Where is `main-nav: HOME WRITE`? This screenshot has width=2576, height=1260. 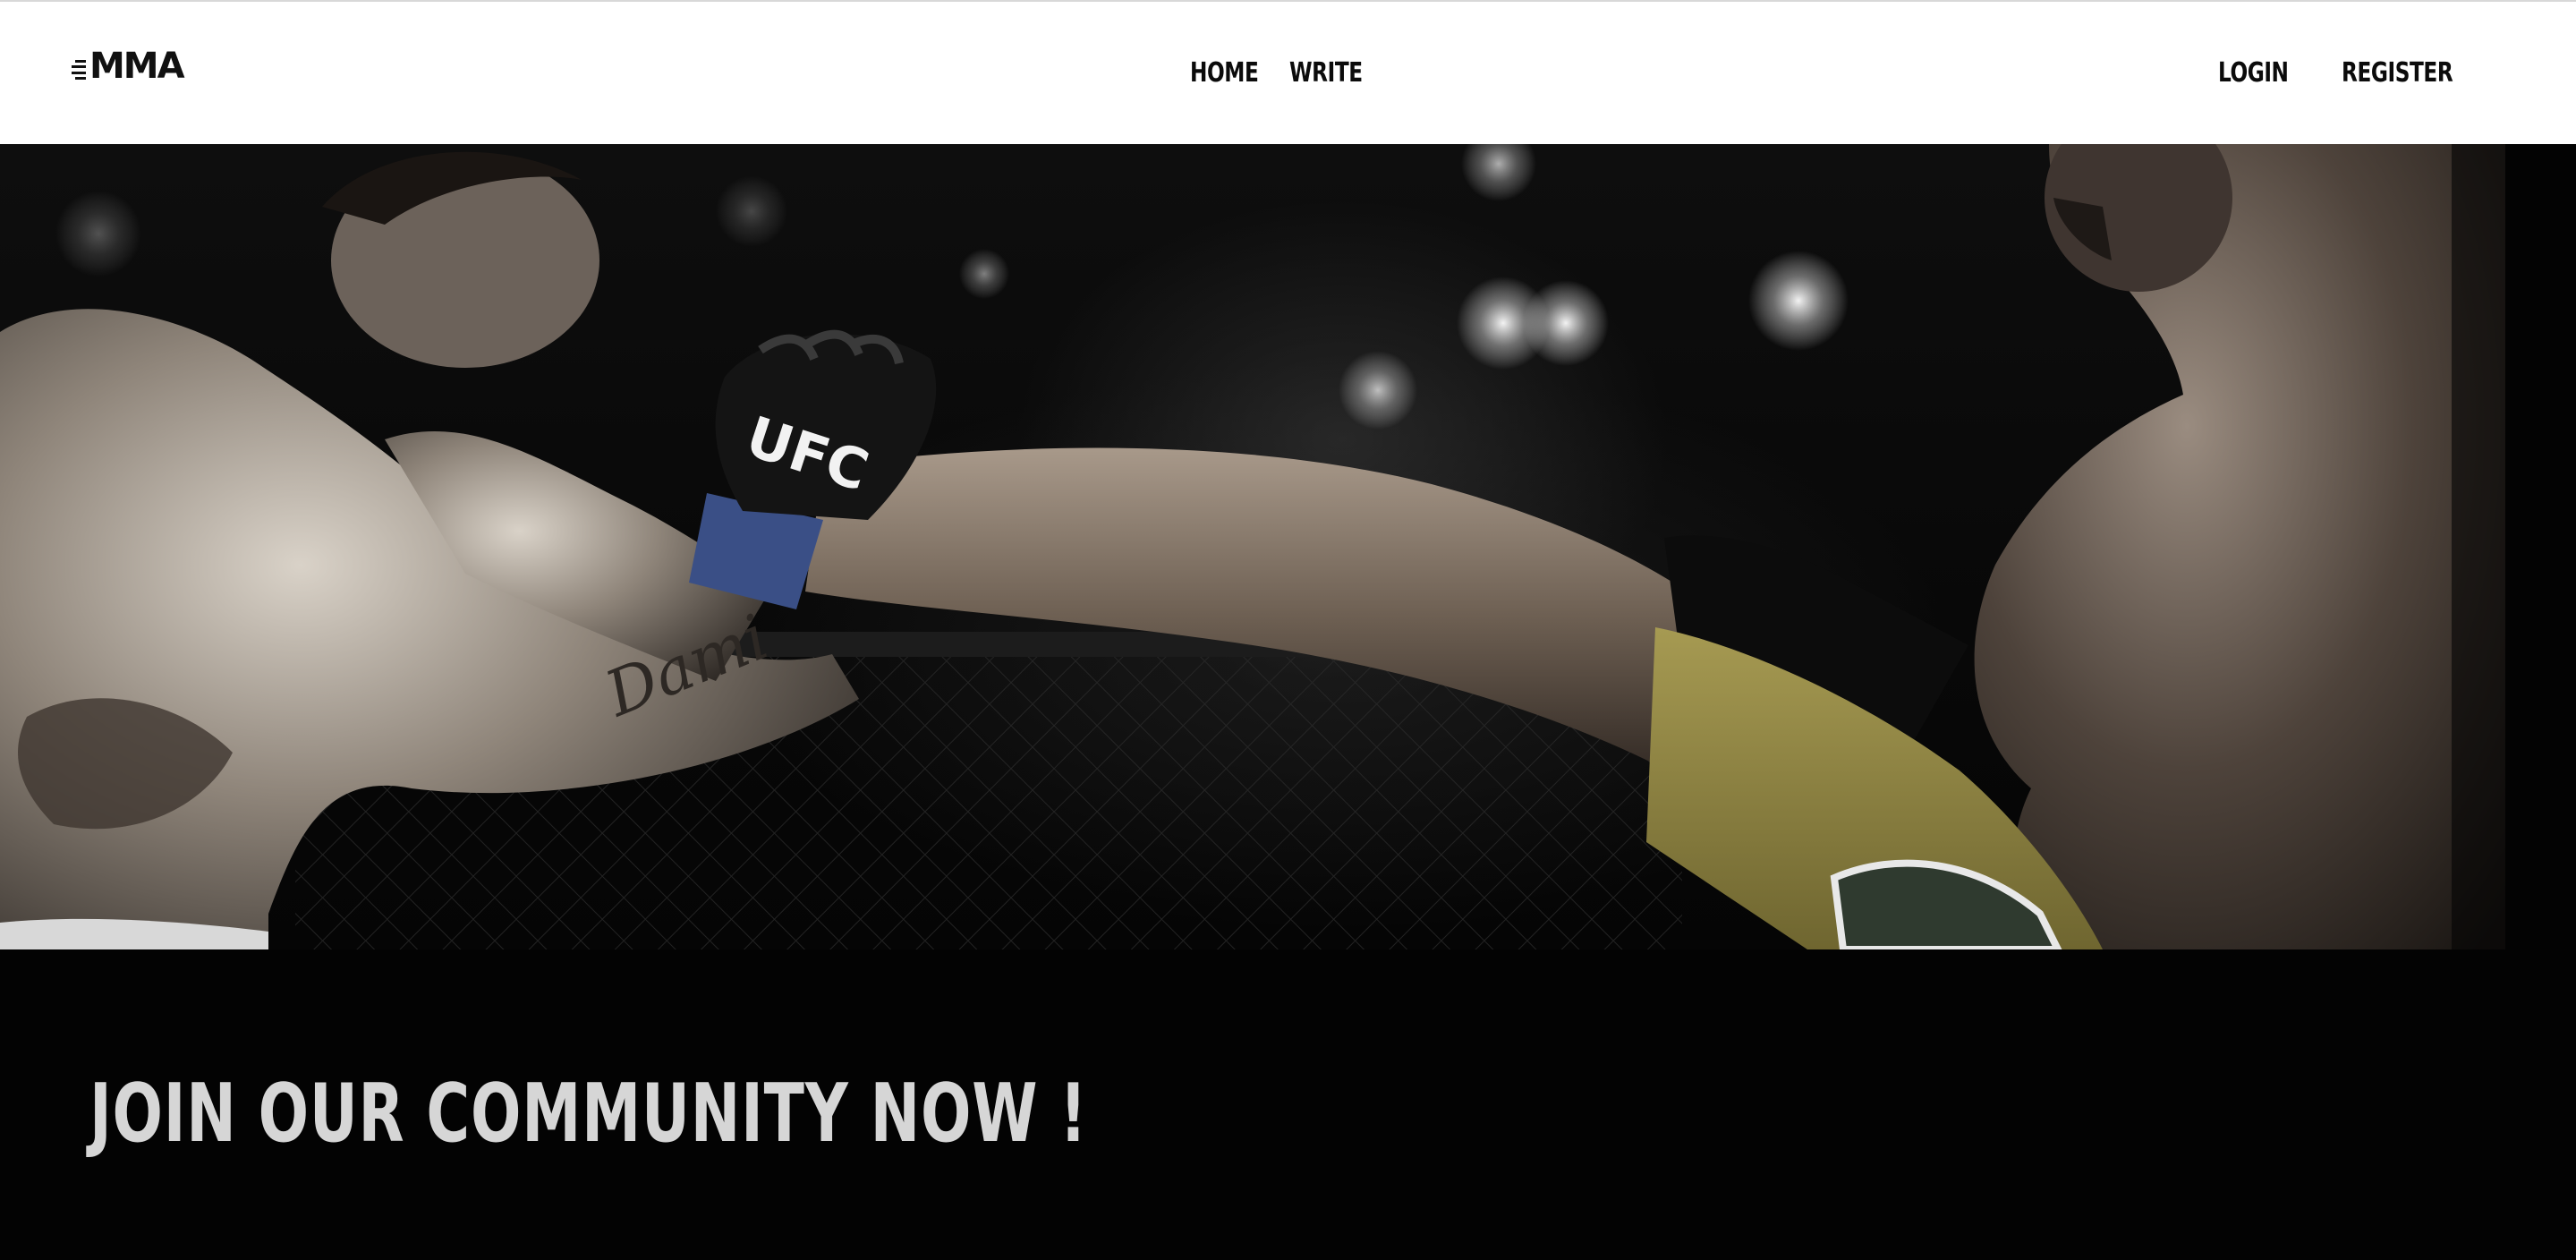 main-nav: HOME WRITE is located at coordinates (1282, 73).